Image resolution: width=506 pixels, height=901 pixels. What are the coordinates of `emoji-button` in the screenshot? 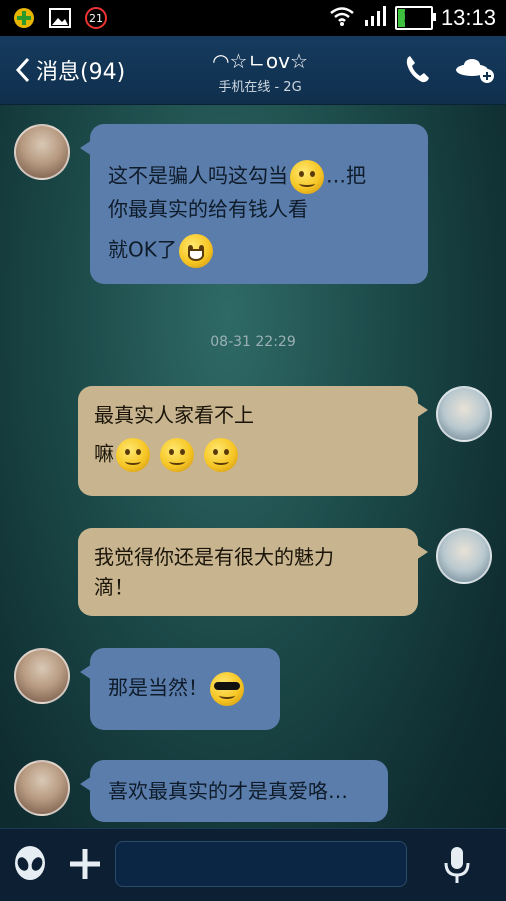 It's located at (30, 867).